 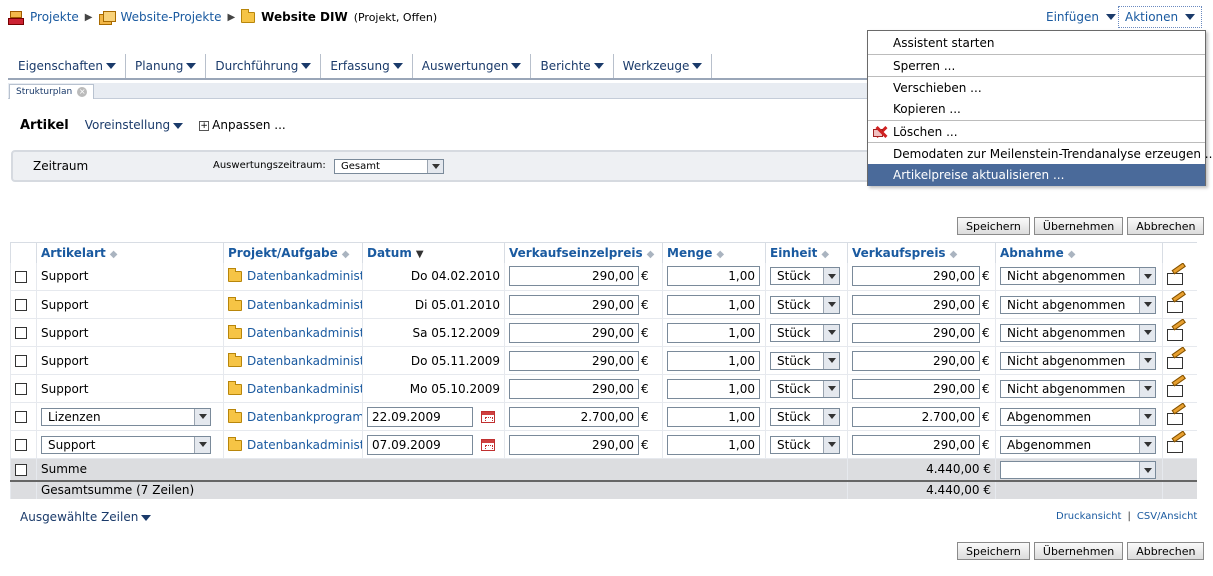 I want to click on close-icon: ×, so click(x=82, y=92).